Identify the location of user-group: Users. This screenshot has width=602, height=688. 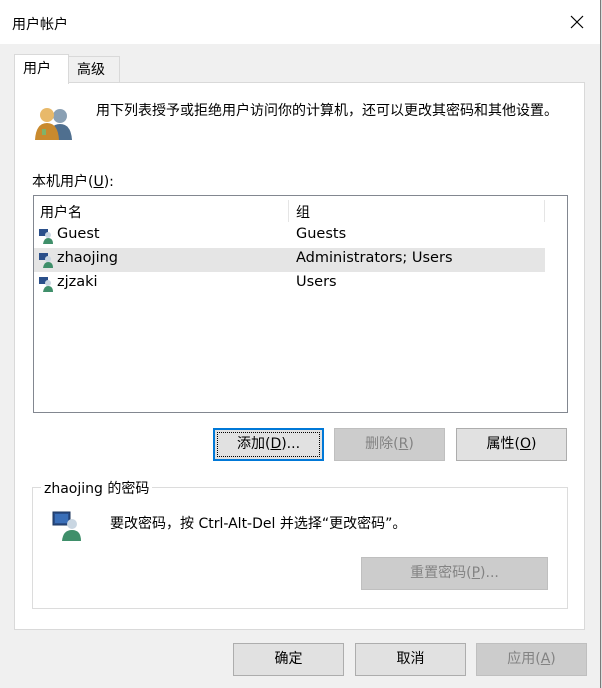
(316, 282).